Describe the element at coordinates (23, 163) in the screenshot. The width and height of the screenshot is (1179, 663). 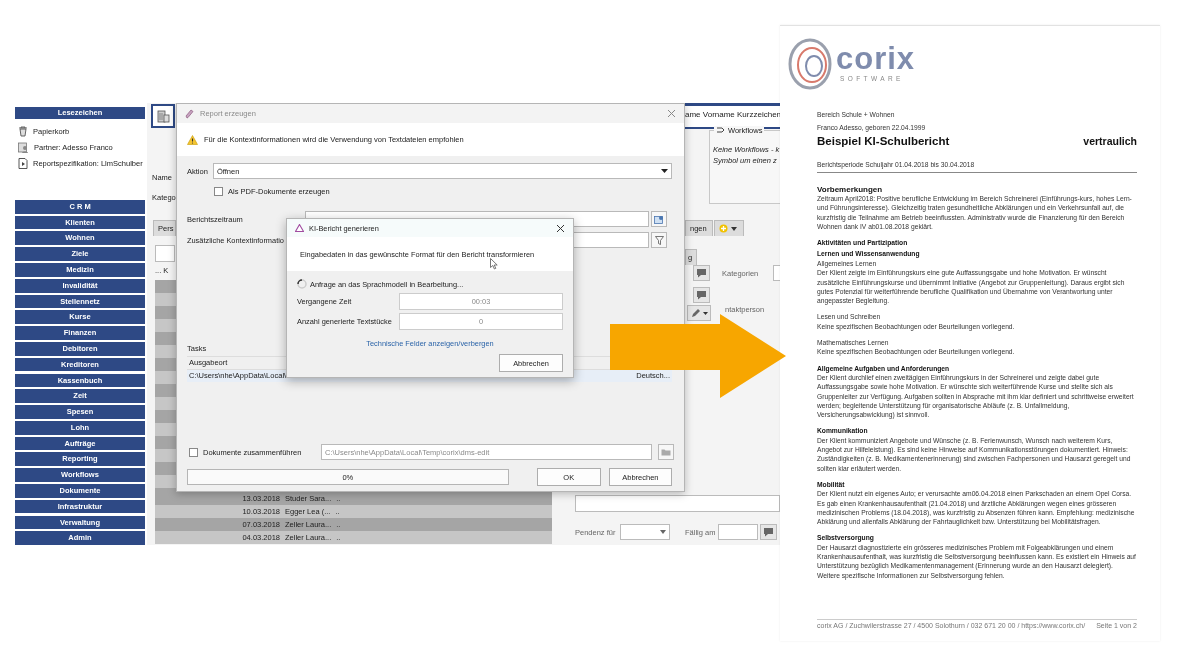
I see `document-icon` at that location.